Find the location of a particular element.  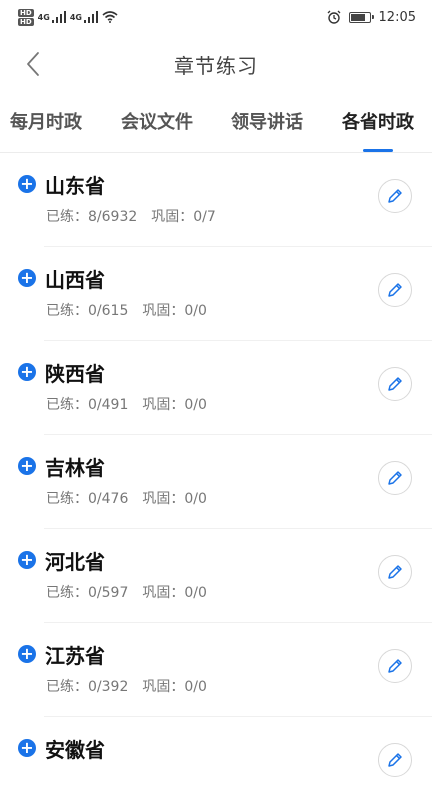

province-name: 山西省 is located at coordinates (75, 280).